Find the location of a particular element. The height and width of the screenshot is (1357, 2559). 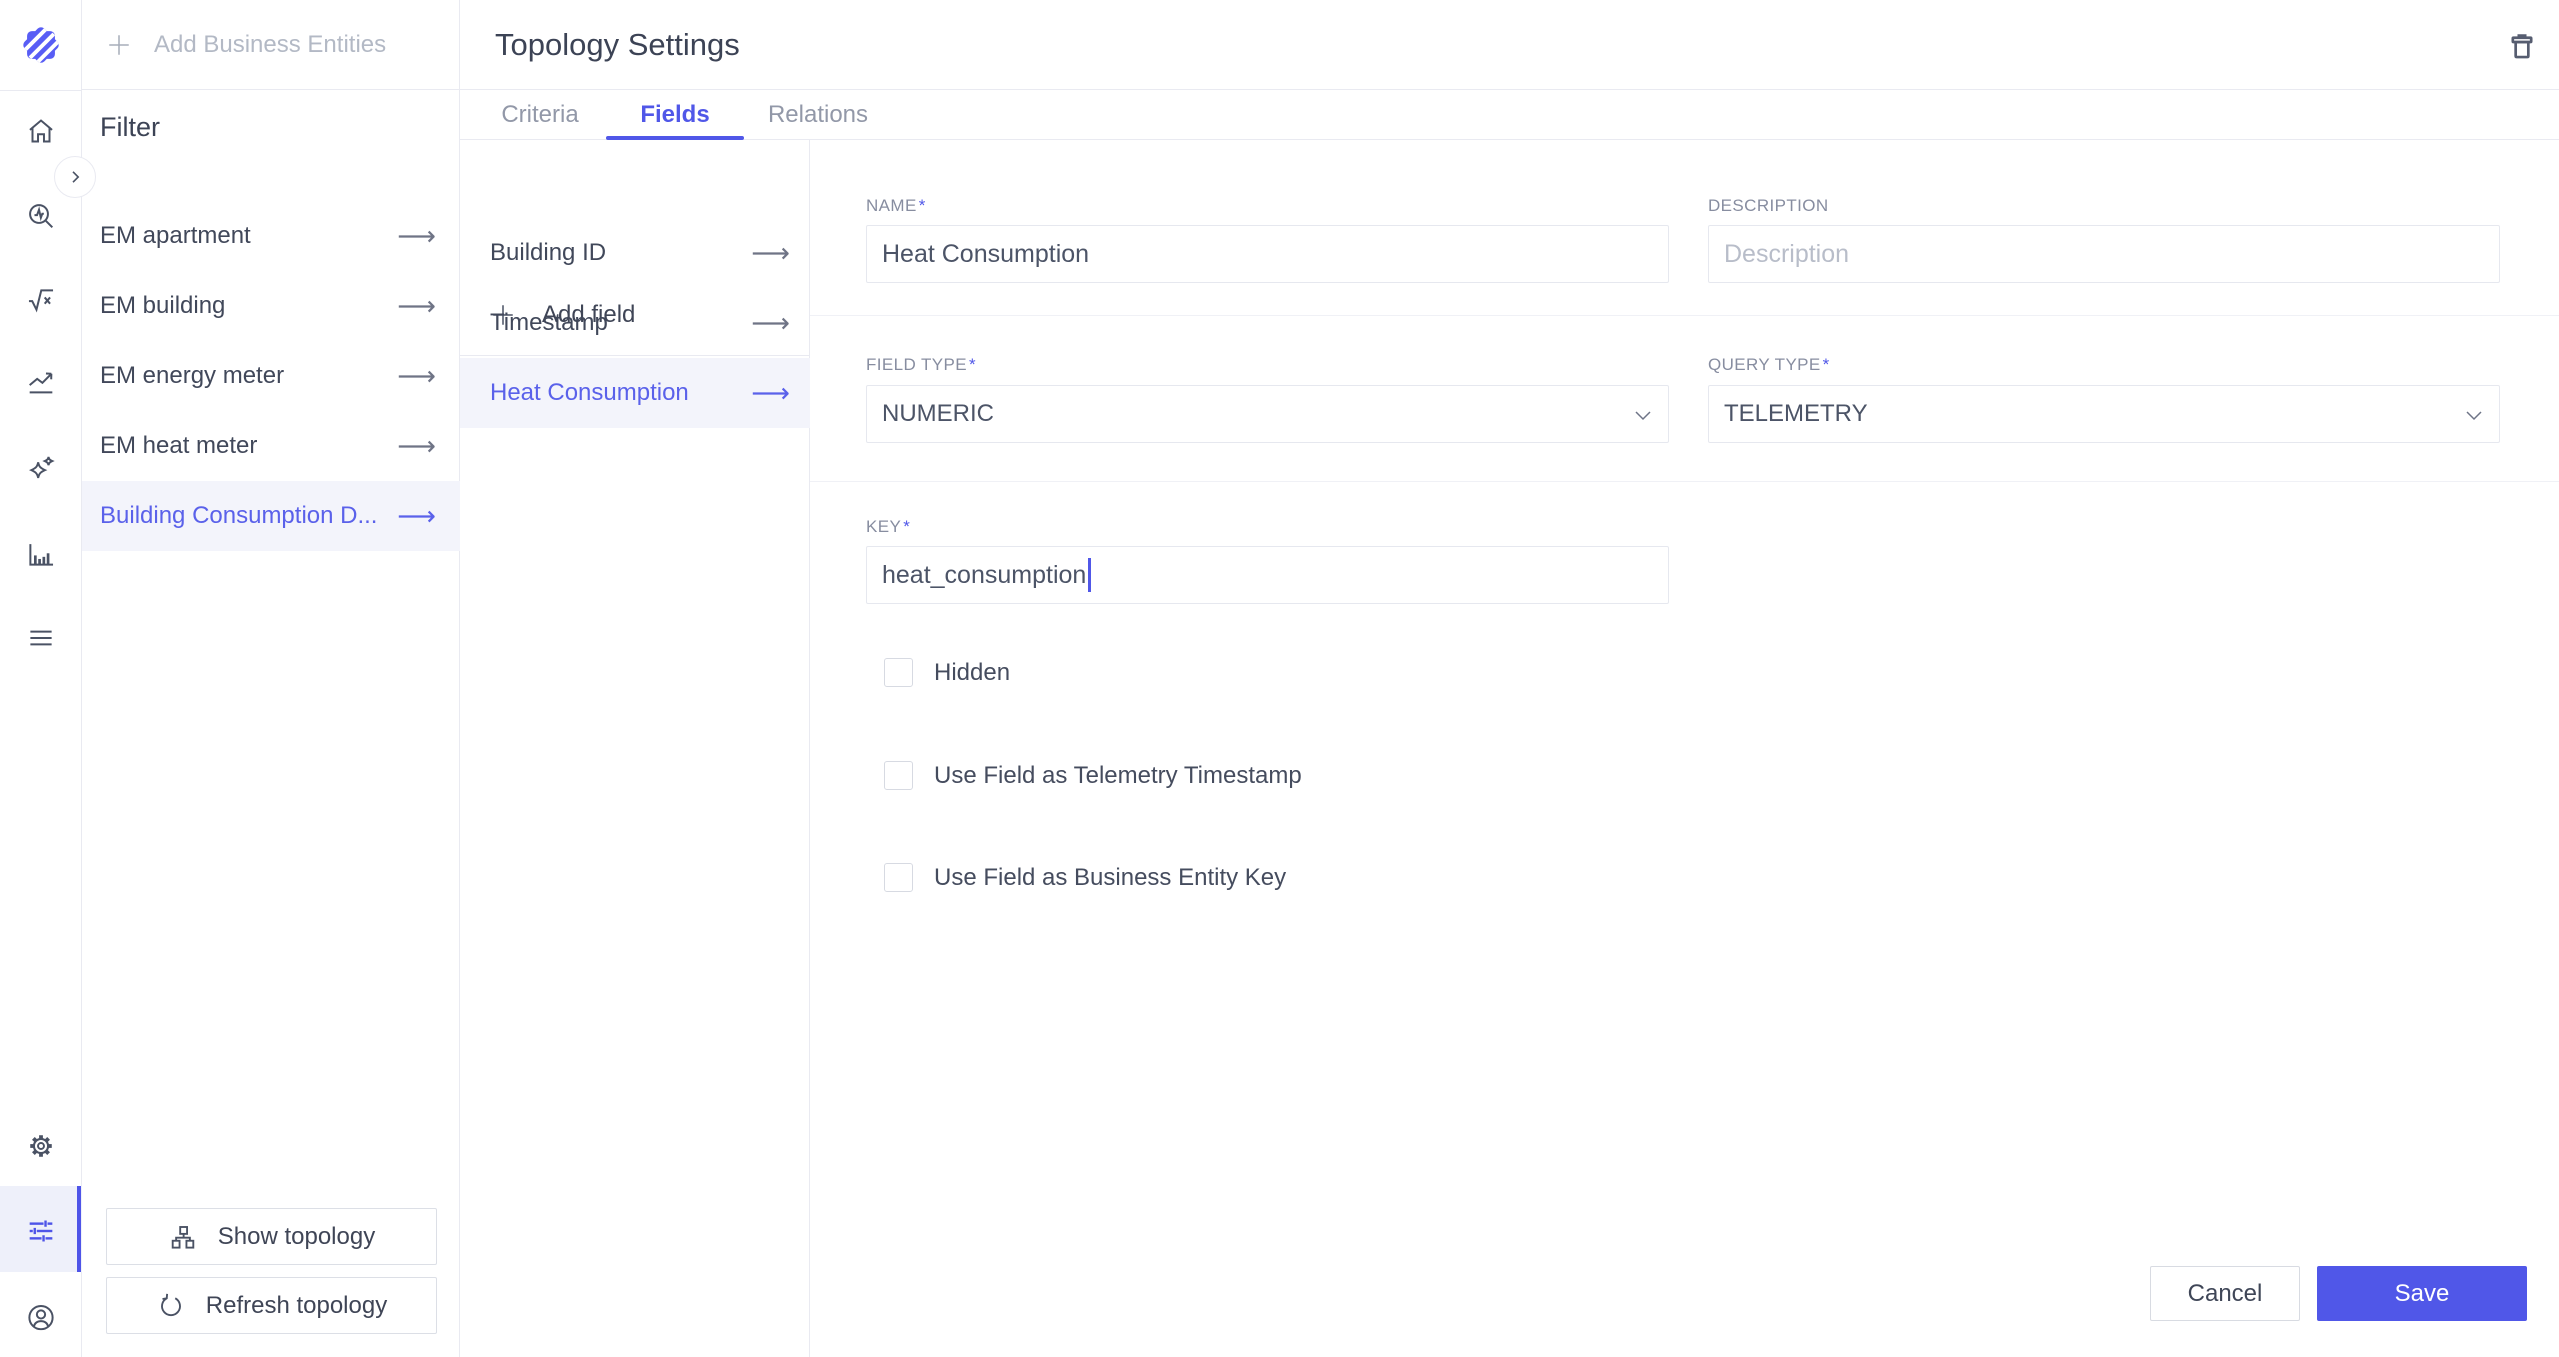

business-entity-key-checkbox-row: Use Field as Business Entity Key is located at coordinates (1085, 877).